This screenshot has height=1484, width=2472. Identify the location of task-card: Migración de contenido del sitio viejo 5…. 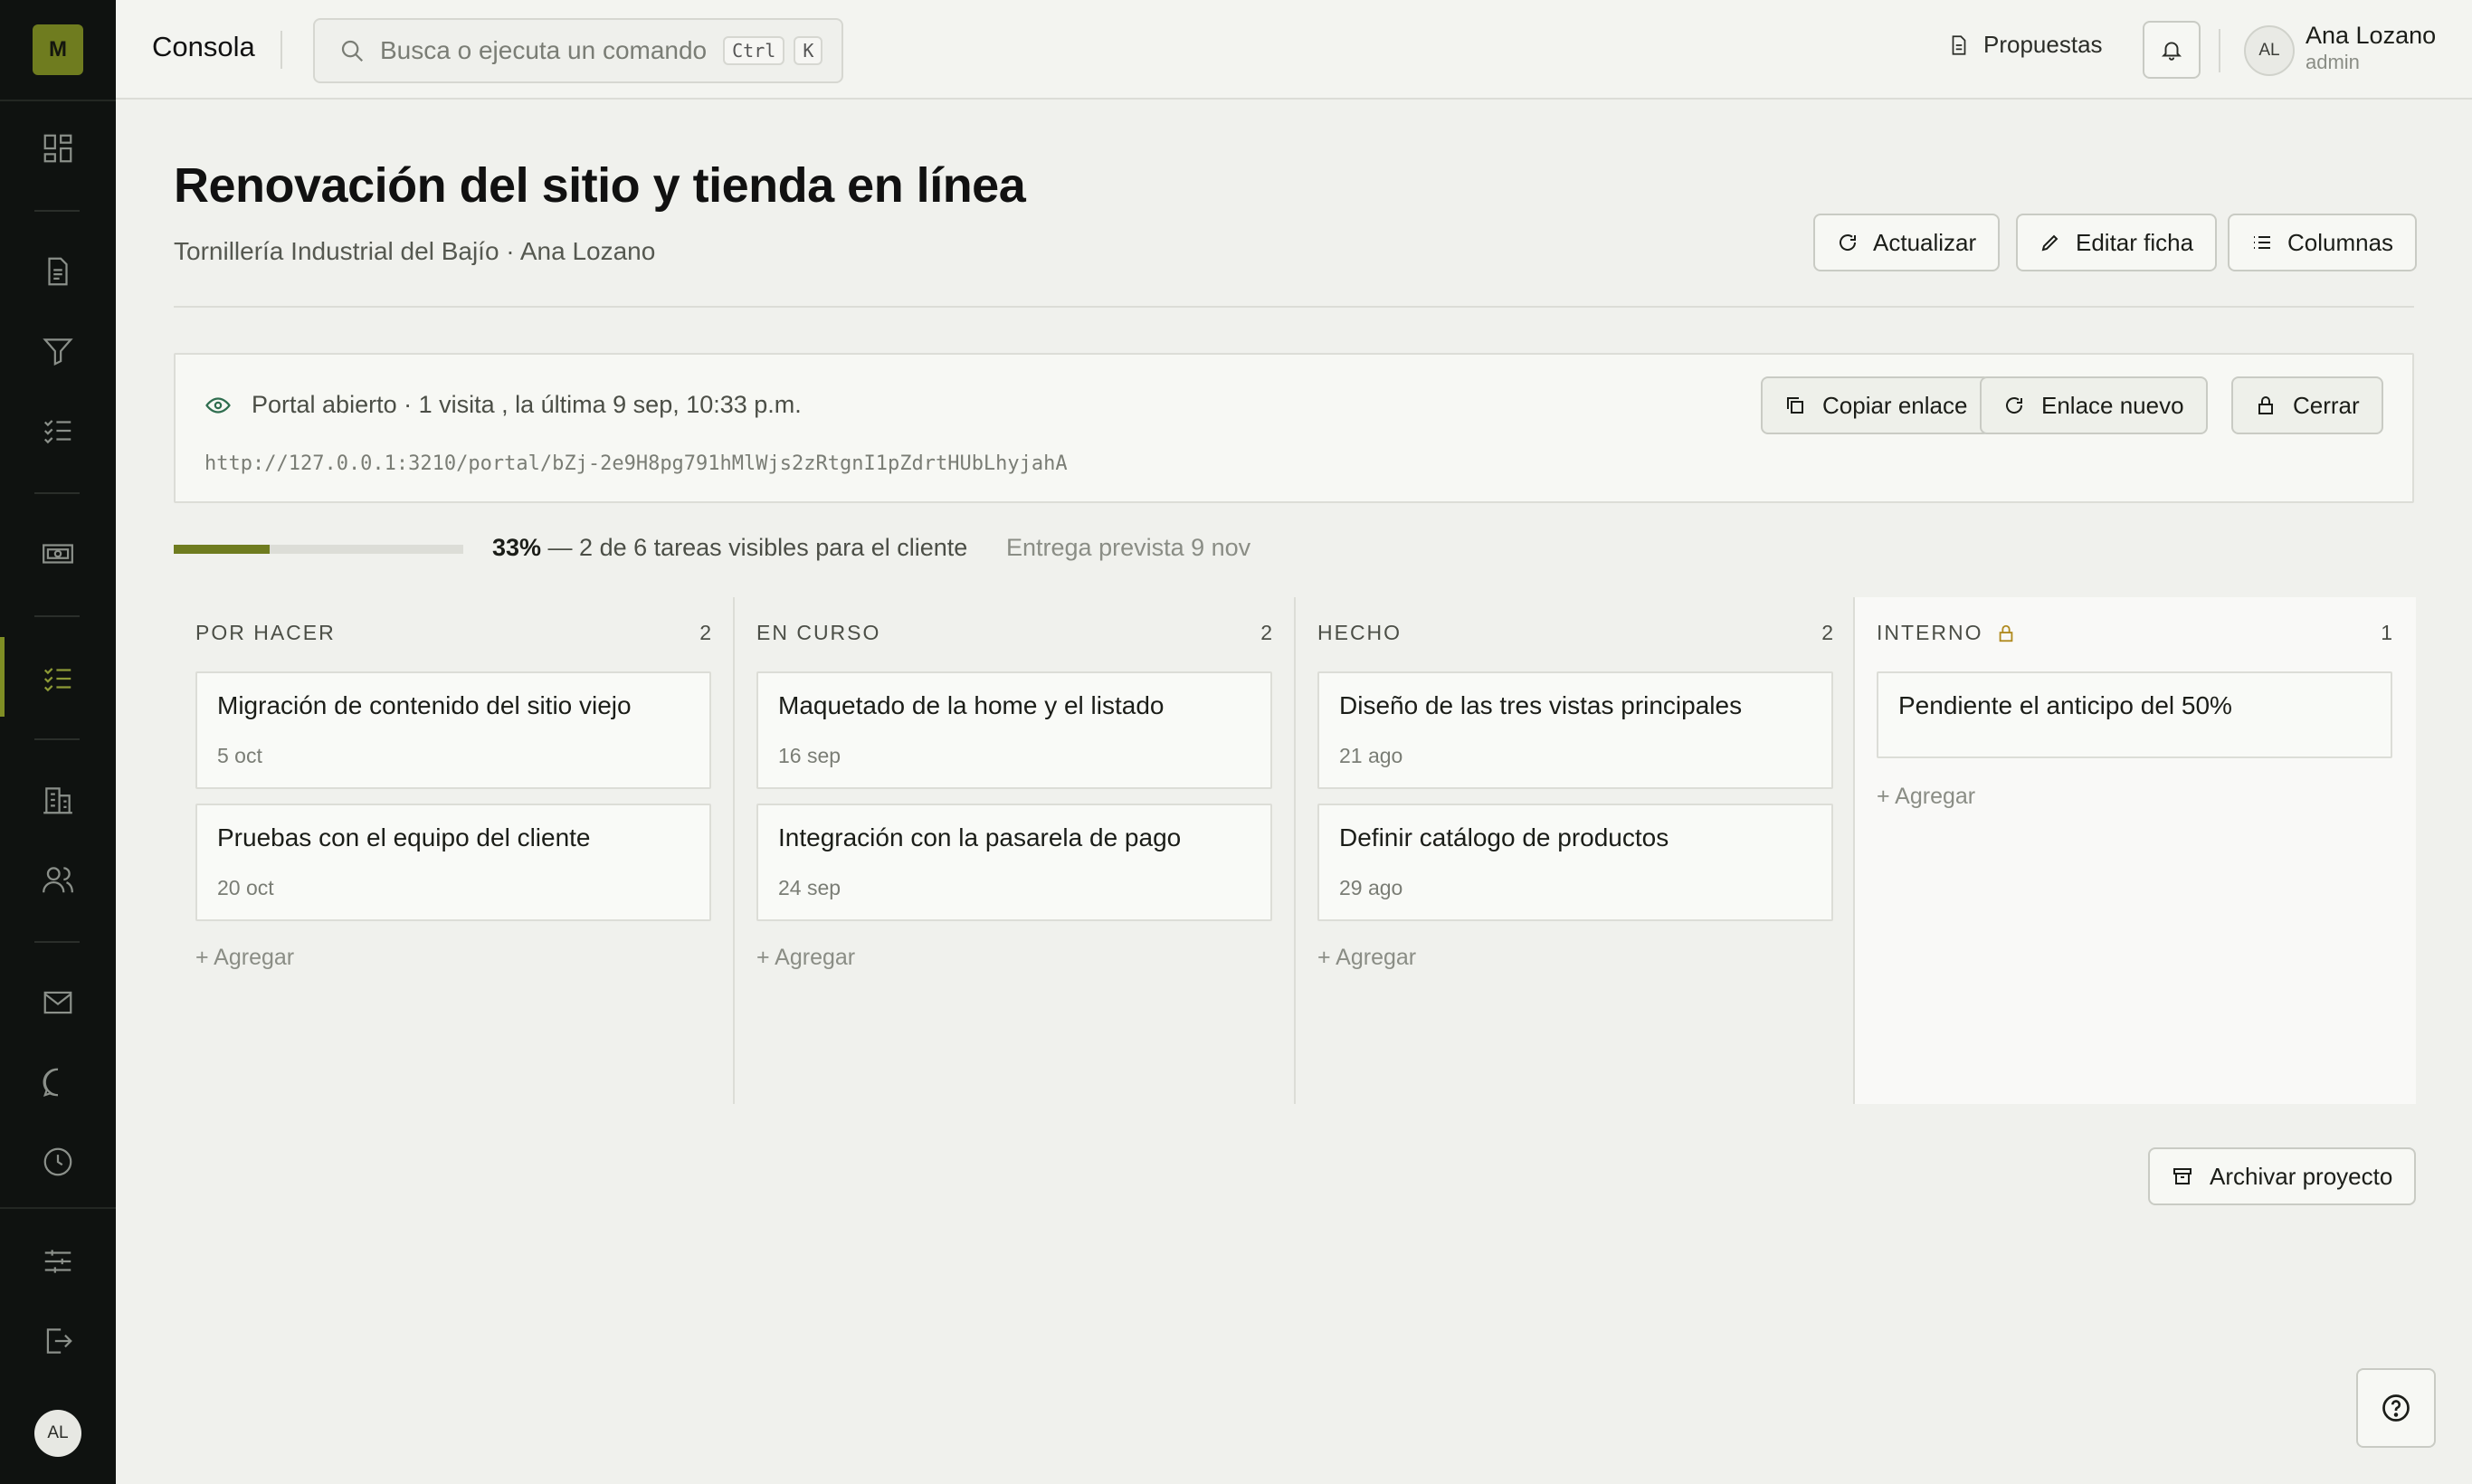
(453, 730).